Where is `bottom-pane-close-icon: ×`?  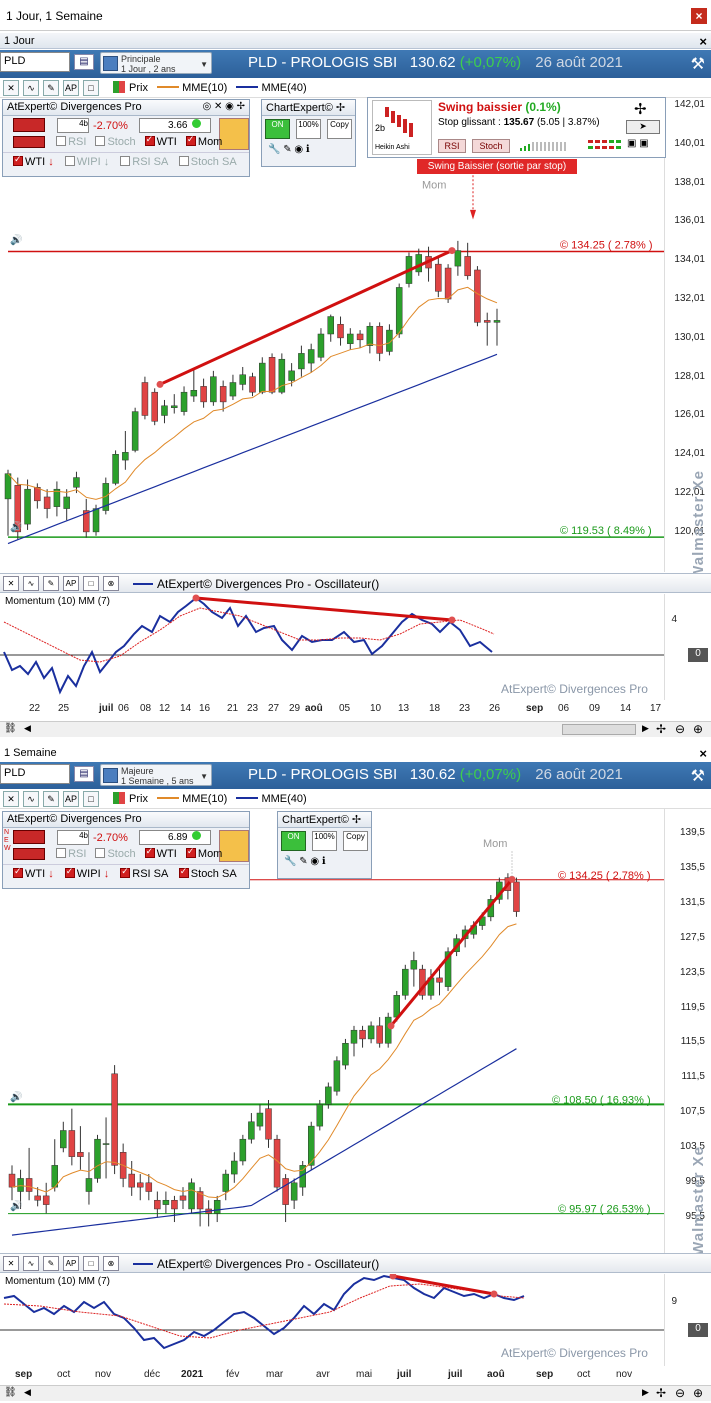 bottom-pane-close-icon: × is located at coordinates (703, 753).